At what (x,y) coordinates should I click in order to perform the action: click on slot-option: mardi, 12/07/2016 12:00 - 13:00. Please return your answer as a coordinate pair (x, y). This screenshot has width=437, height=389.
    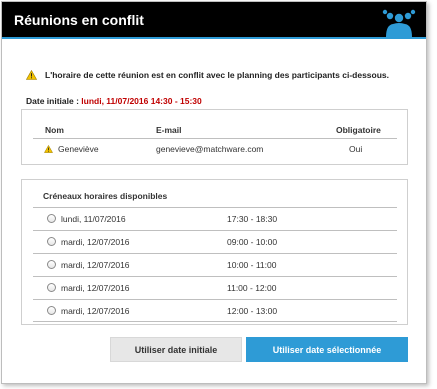
    Looking at the image, I should click on (215, 310).